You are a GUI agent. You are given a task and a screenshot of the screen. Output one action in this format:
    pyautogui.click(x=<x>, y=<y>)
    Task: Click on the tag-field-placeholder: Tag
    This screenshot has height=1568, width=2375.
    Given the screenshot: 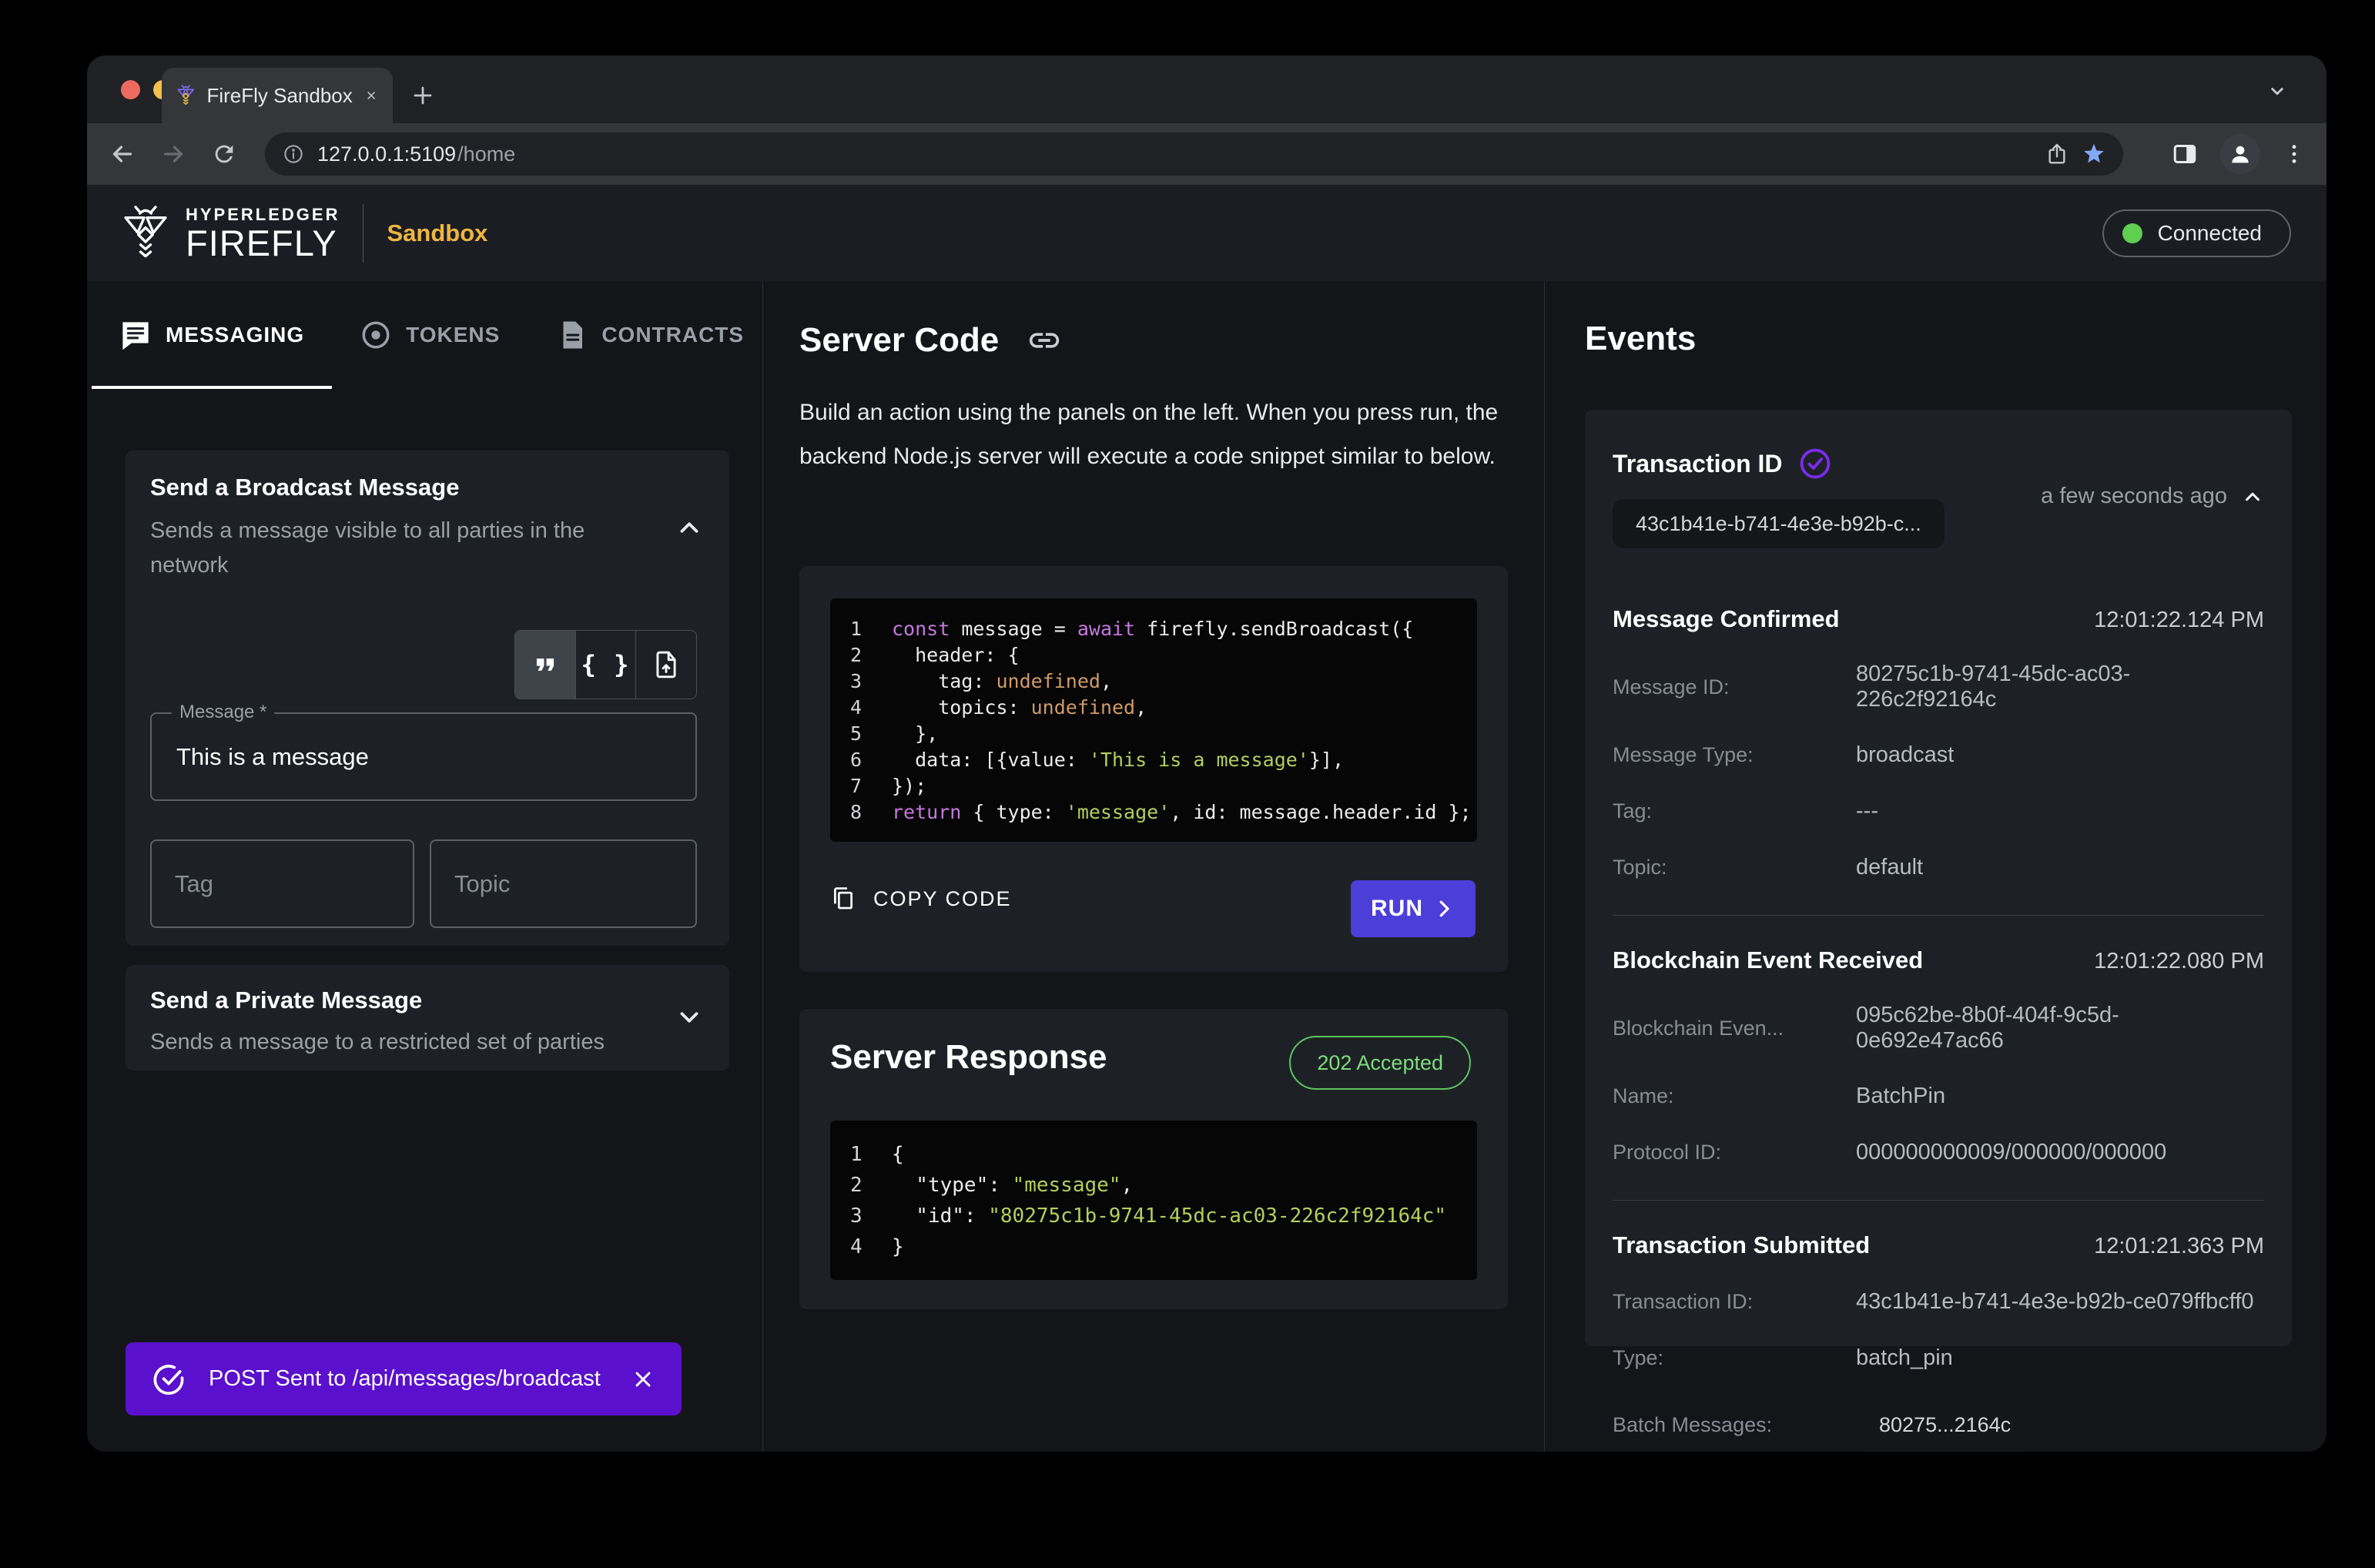 What is the action you would take?
    pyautogui.click(x=194, y=883)
    